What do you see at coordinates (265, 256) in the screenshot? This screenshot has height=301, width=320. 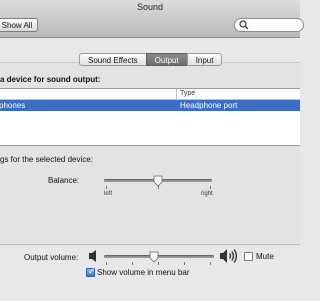 I see `mute-label: Mute` at bounding box center [265, 256].